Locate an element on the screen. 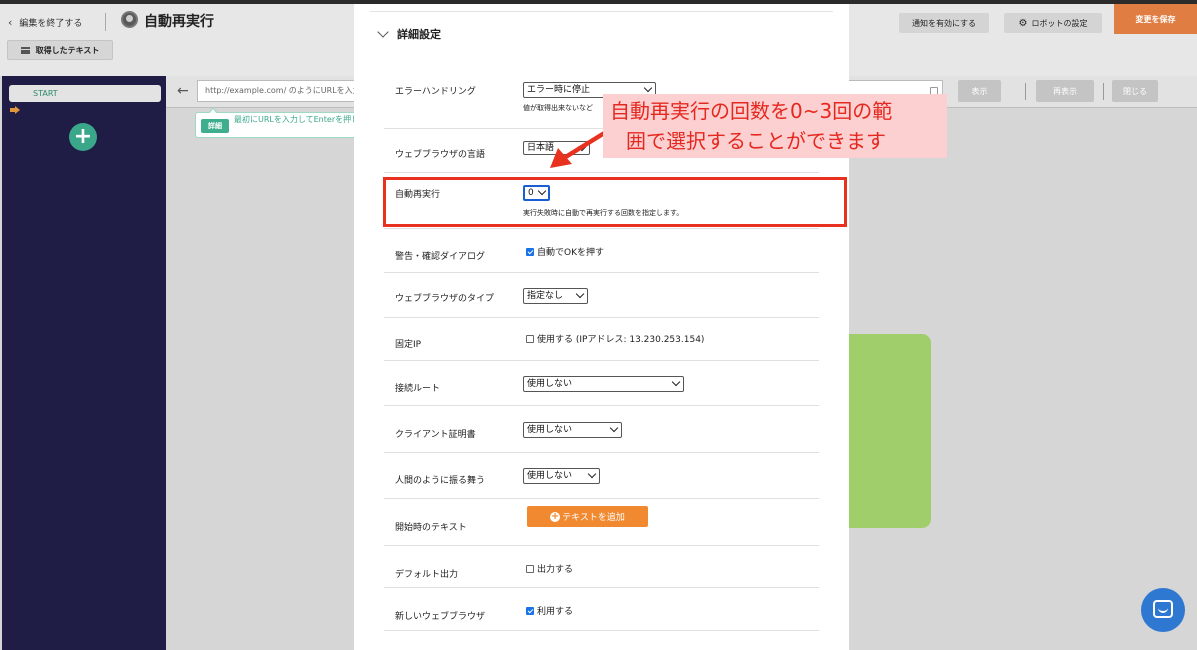  notify-label: 通知を有効にする is located at coordinates (944, 23).